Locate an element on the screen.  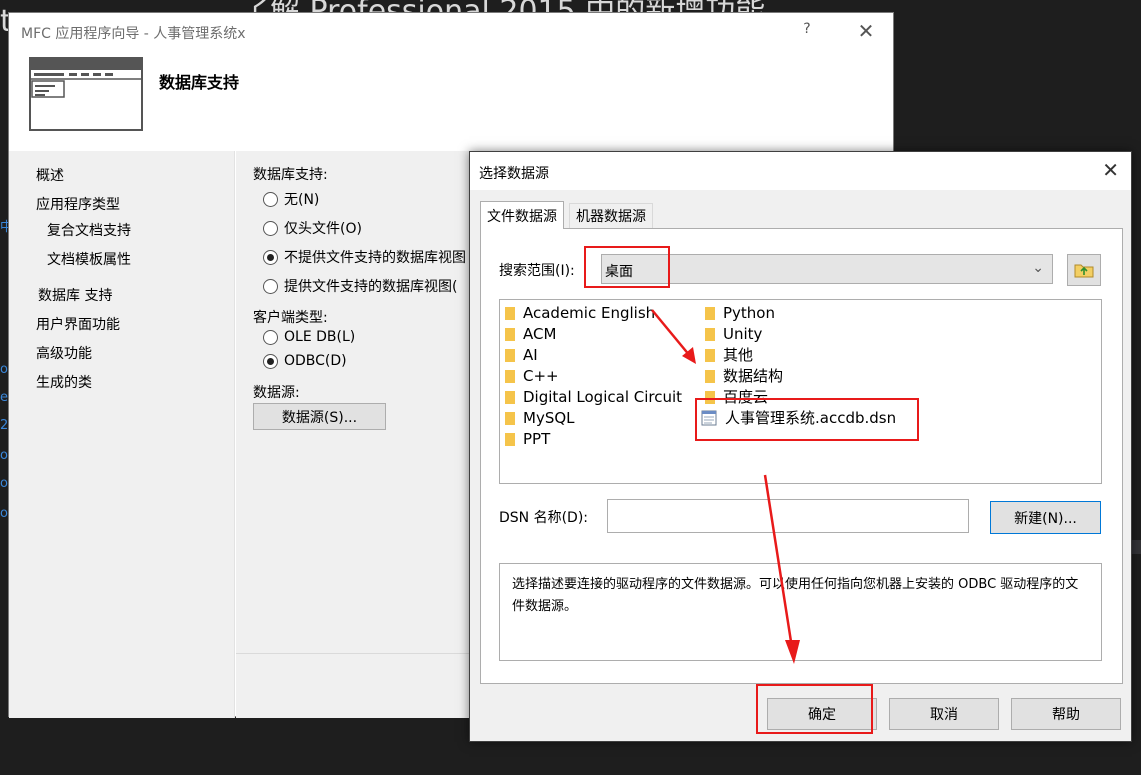
radio-db-header-only: 仅头文件(O) is located at coordinates (312, 228).